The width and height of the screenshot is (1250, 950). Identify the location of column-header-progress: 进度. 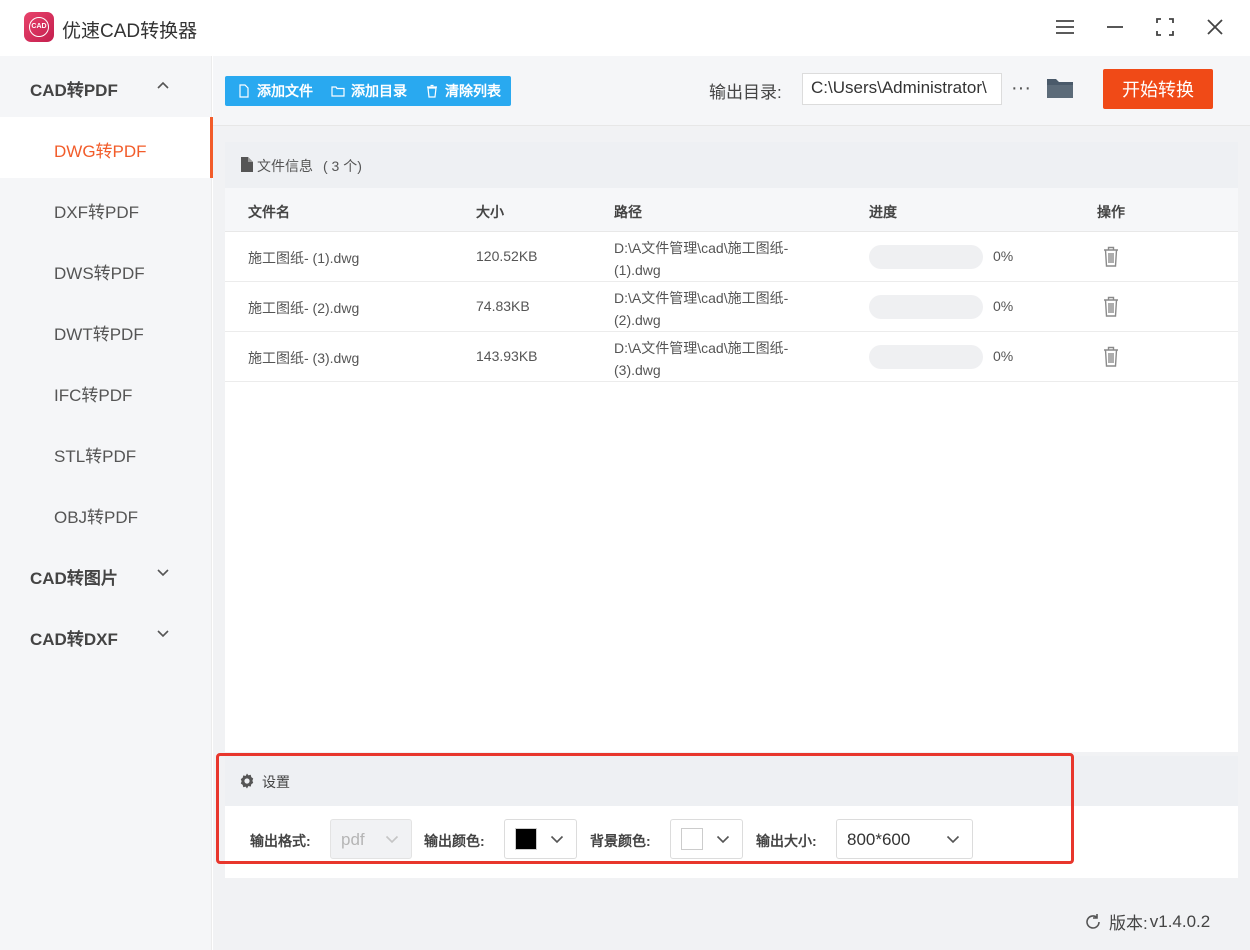
(883, 212).